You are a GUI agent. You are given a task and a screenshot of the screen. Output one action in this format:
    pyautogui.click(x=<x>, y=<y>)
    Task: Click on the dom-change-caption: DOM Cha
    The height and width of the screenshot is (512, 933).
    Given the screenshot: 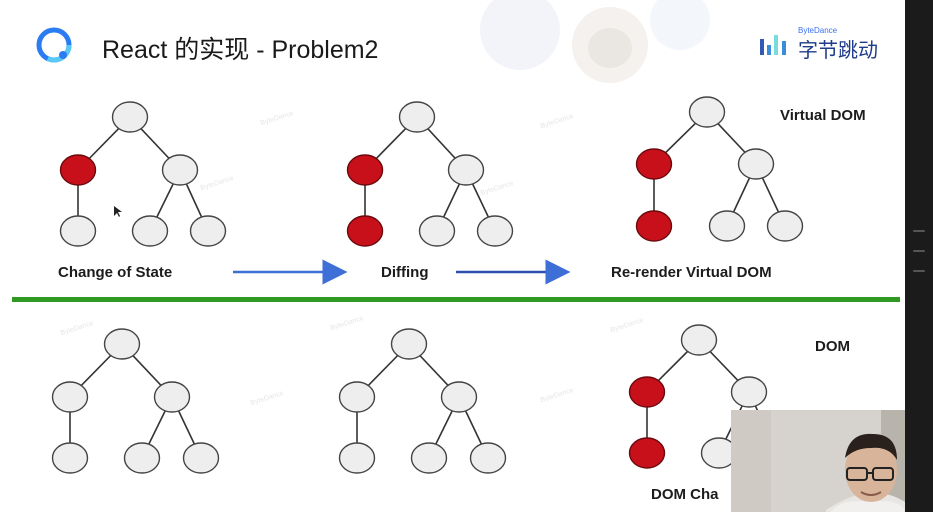 What is the action you would take?
    pyautogui.click(x=685, y=494)
    